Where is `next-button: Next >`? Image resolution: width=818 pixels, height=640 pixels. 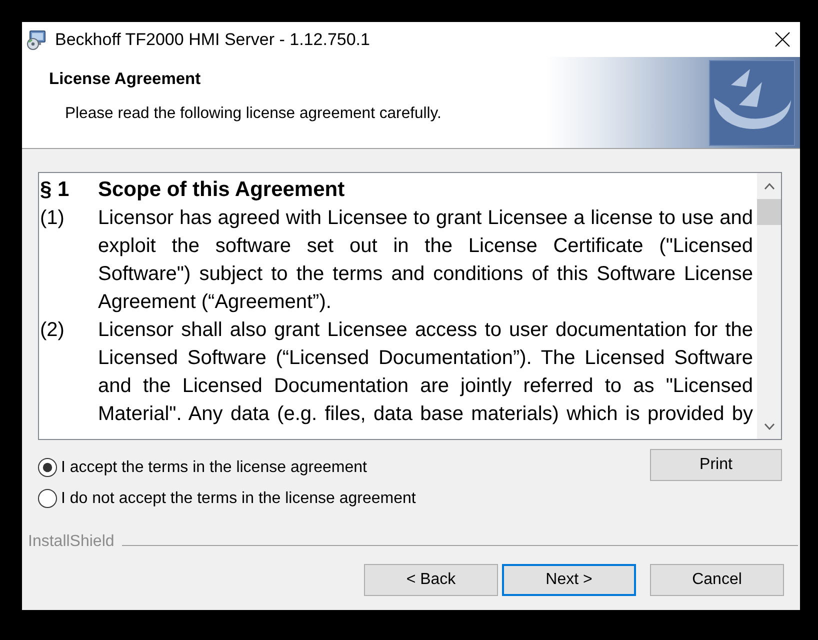
next-button: Next > is located at coordinates (569, 580).